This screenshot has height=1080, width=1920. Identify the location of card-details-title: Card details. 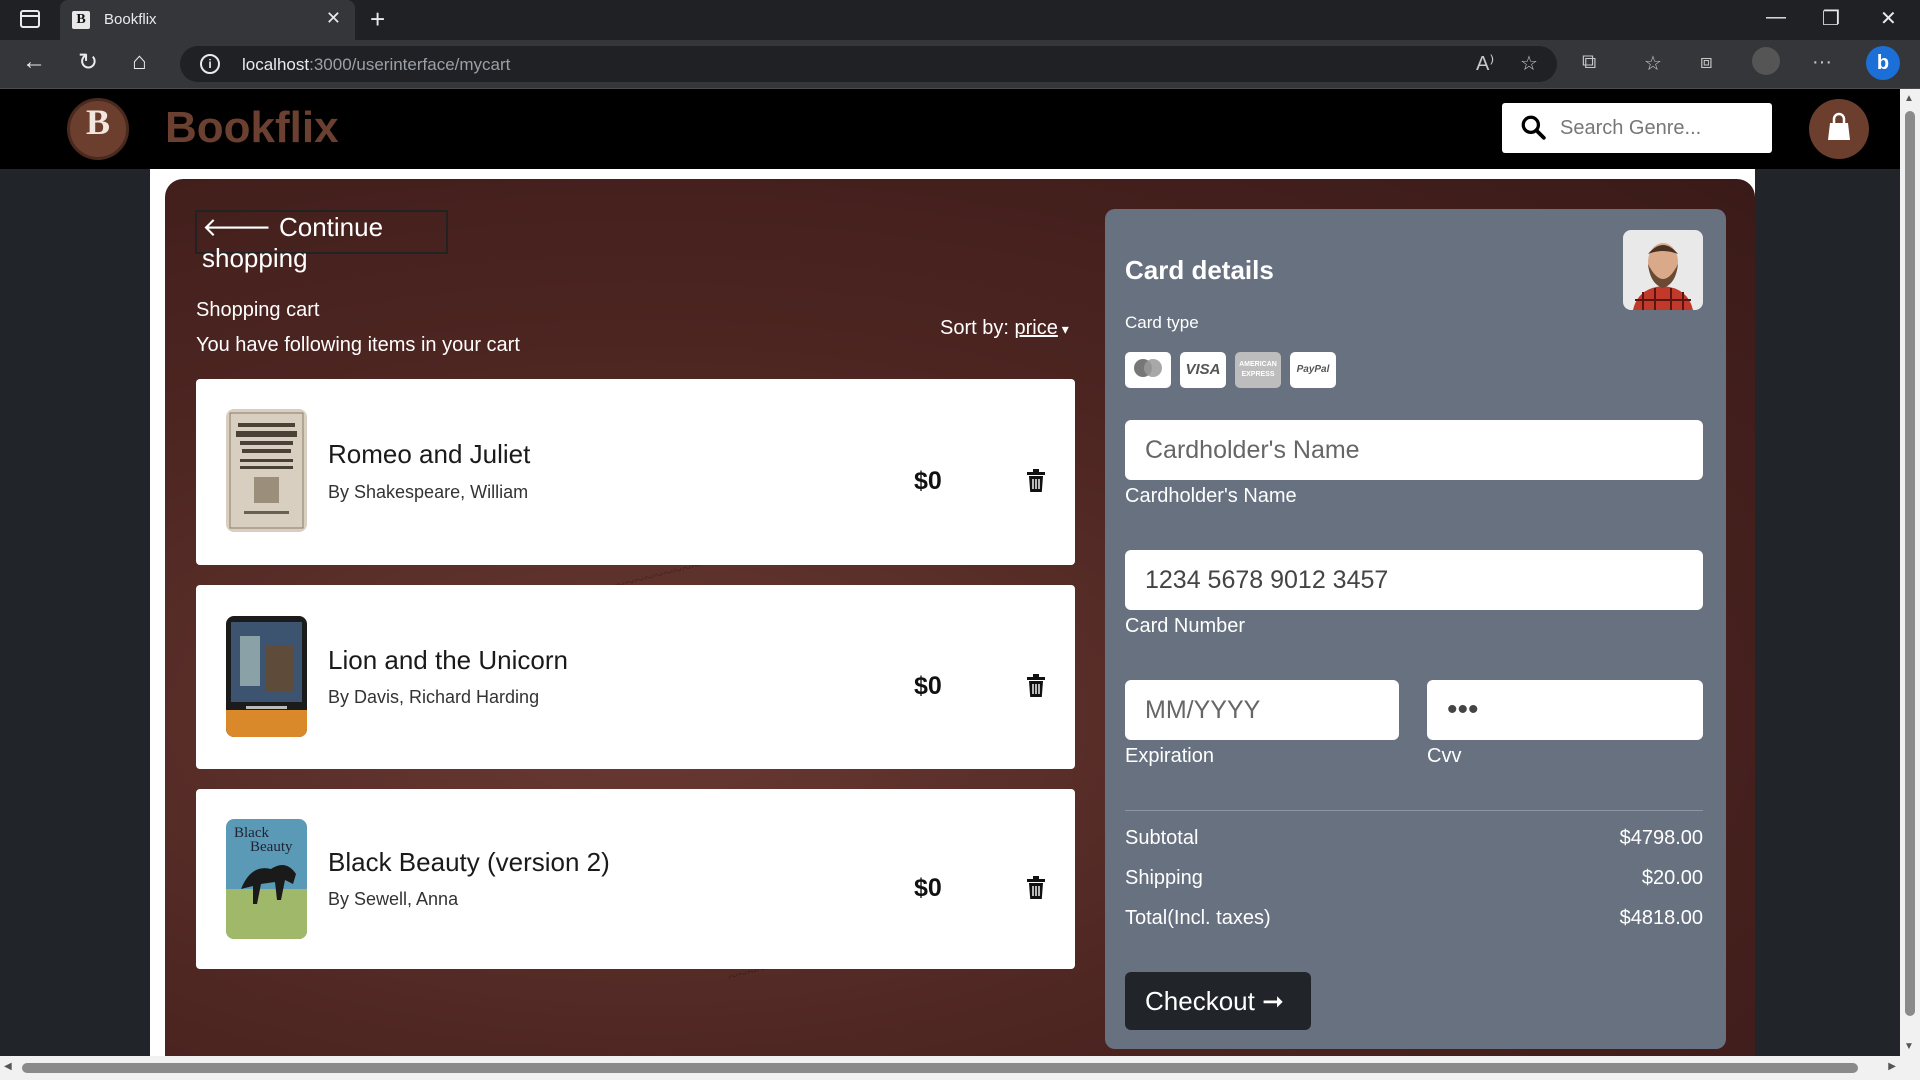
(1199, 270).